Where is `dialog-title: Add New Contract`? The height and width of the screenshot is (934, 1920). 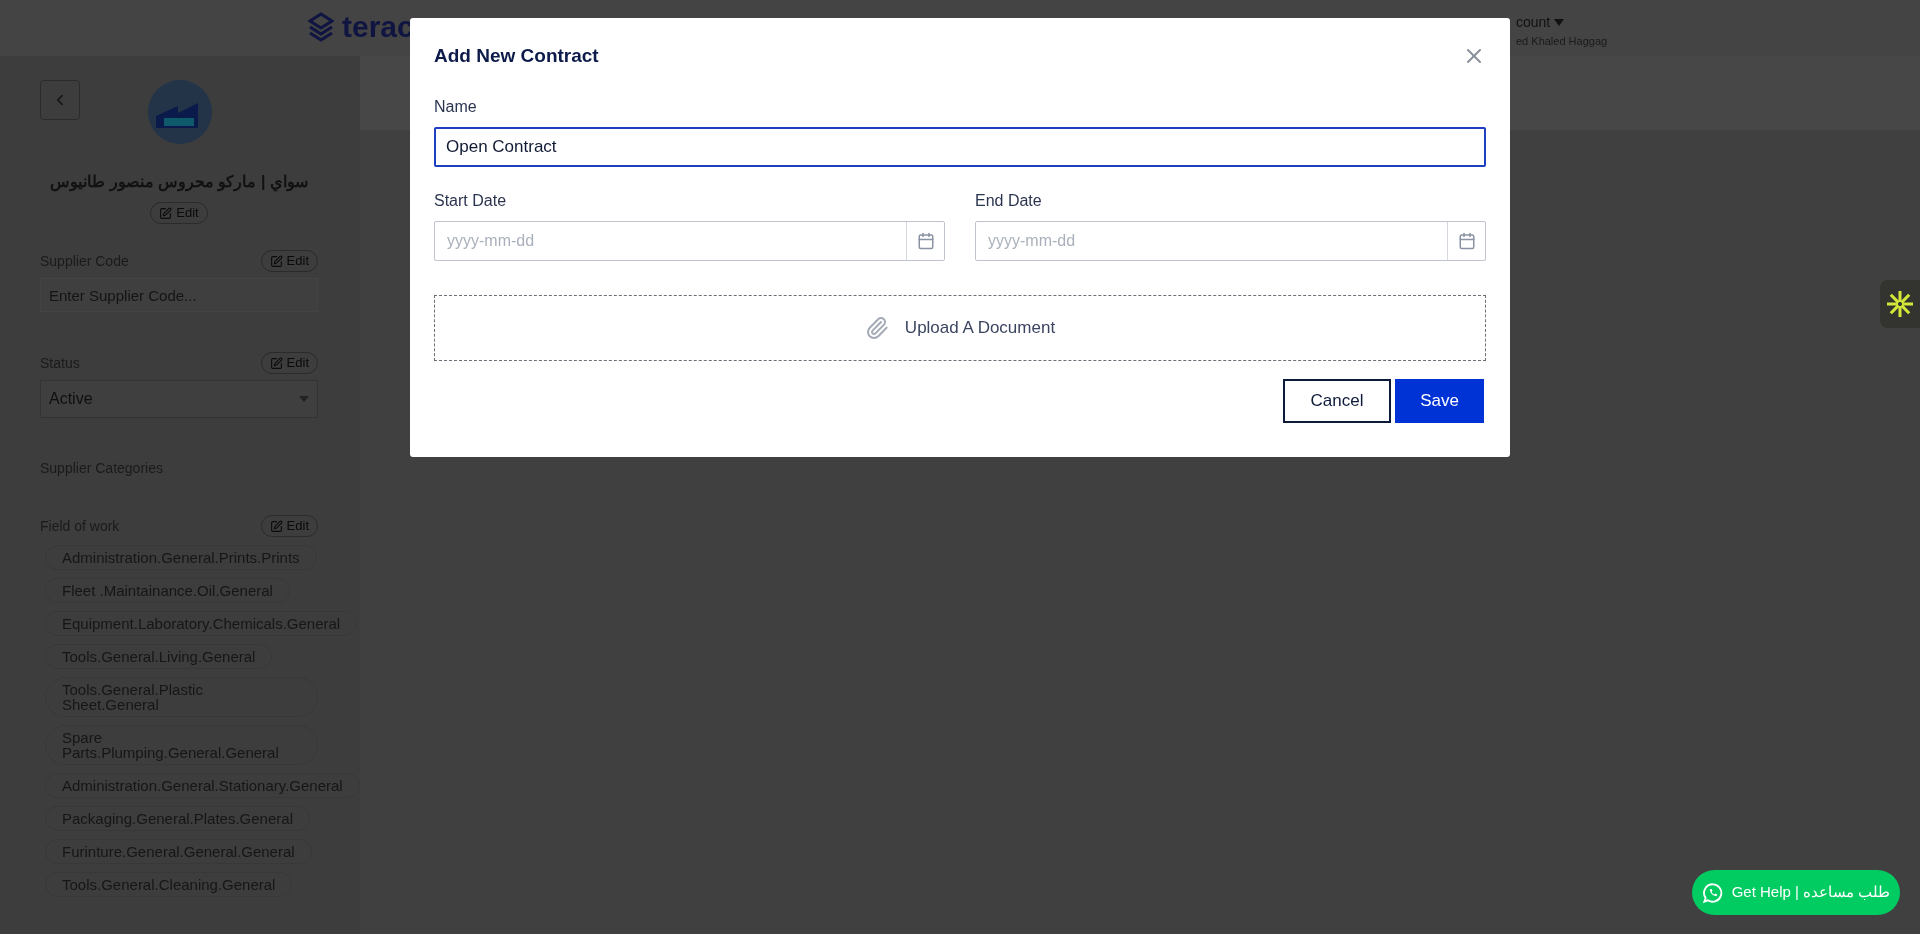 dialog-title: Add New Contract is located at coordinates (516, 56).